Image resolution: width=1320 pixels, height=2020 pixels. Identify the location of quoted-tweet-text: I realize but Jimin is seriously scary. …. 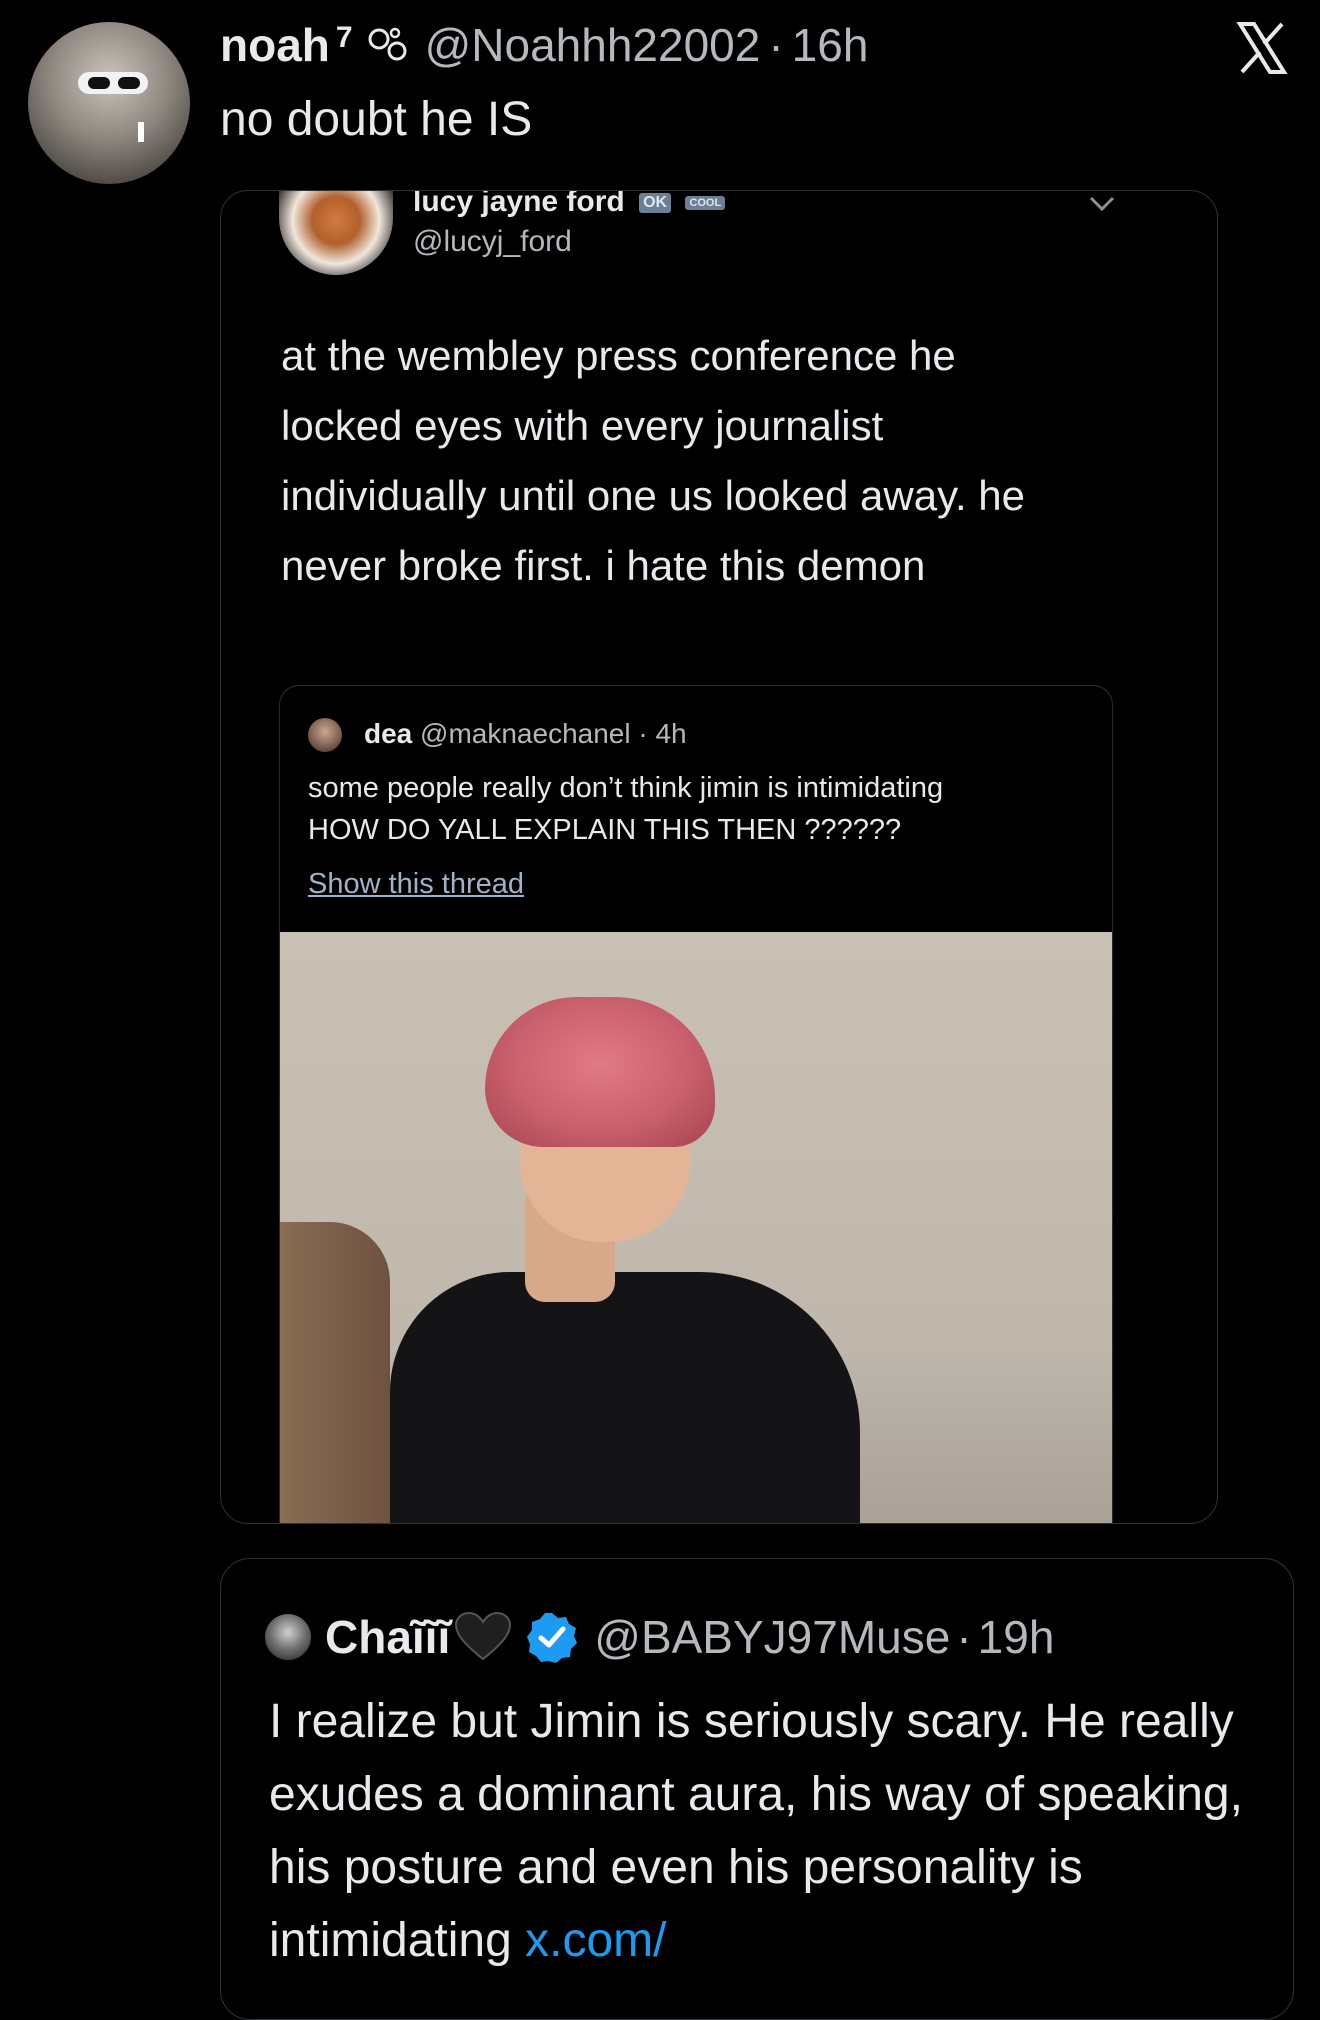
(774, 1831).